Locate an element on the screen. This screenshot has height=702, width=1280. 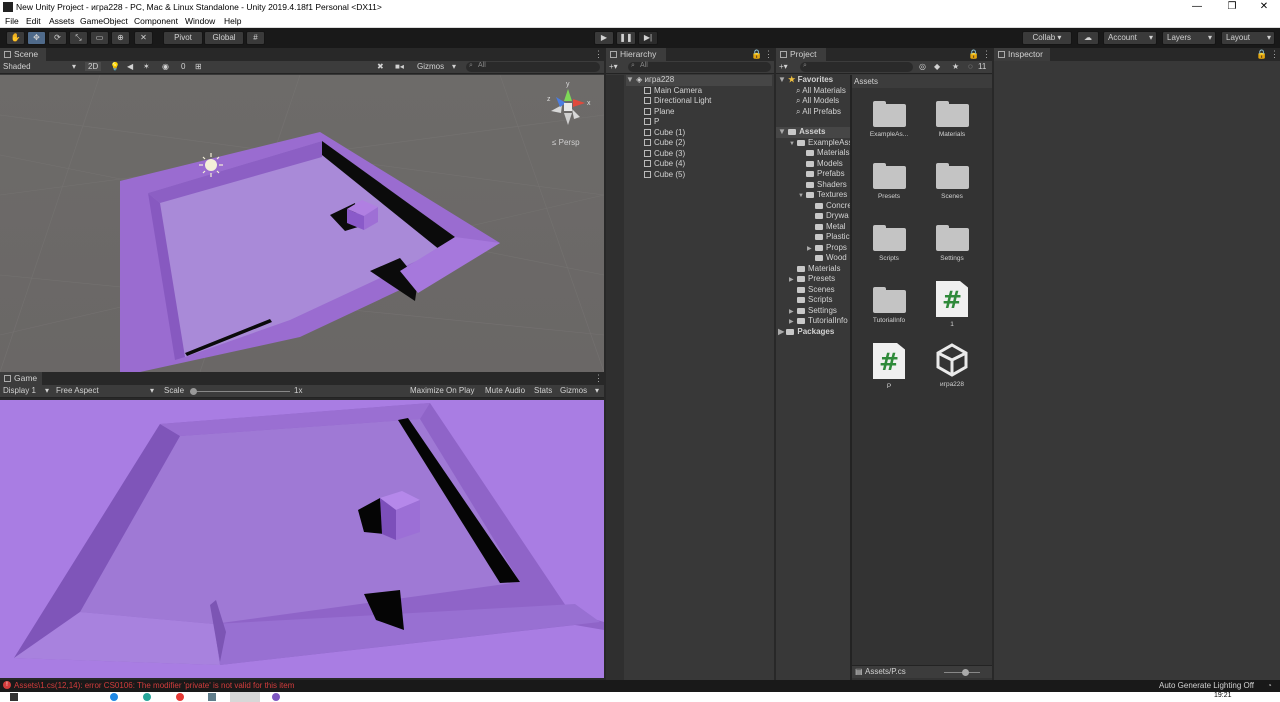
menu-assets: Assets is located at coordinates (62, 21).